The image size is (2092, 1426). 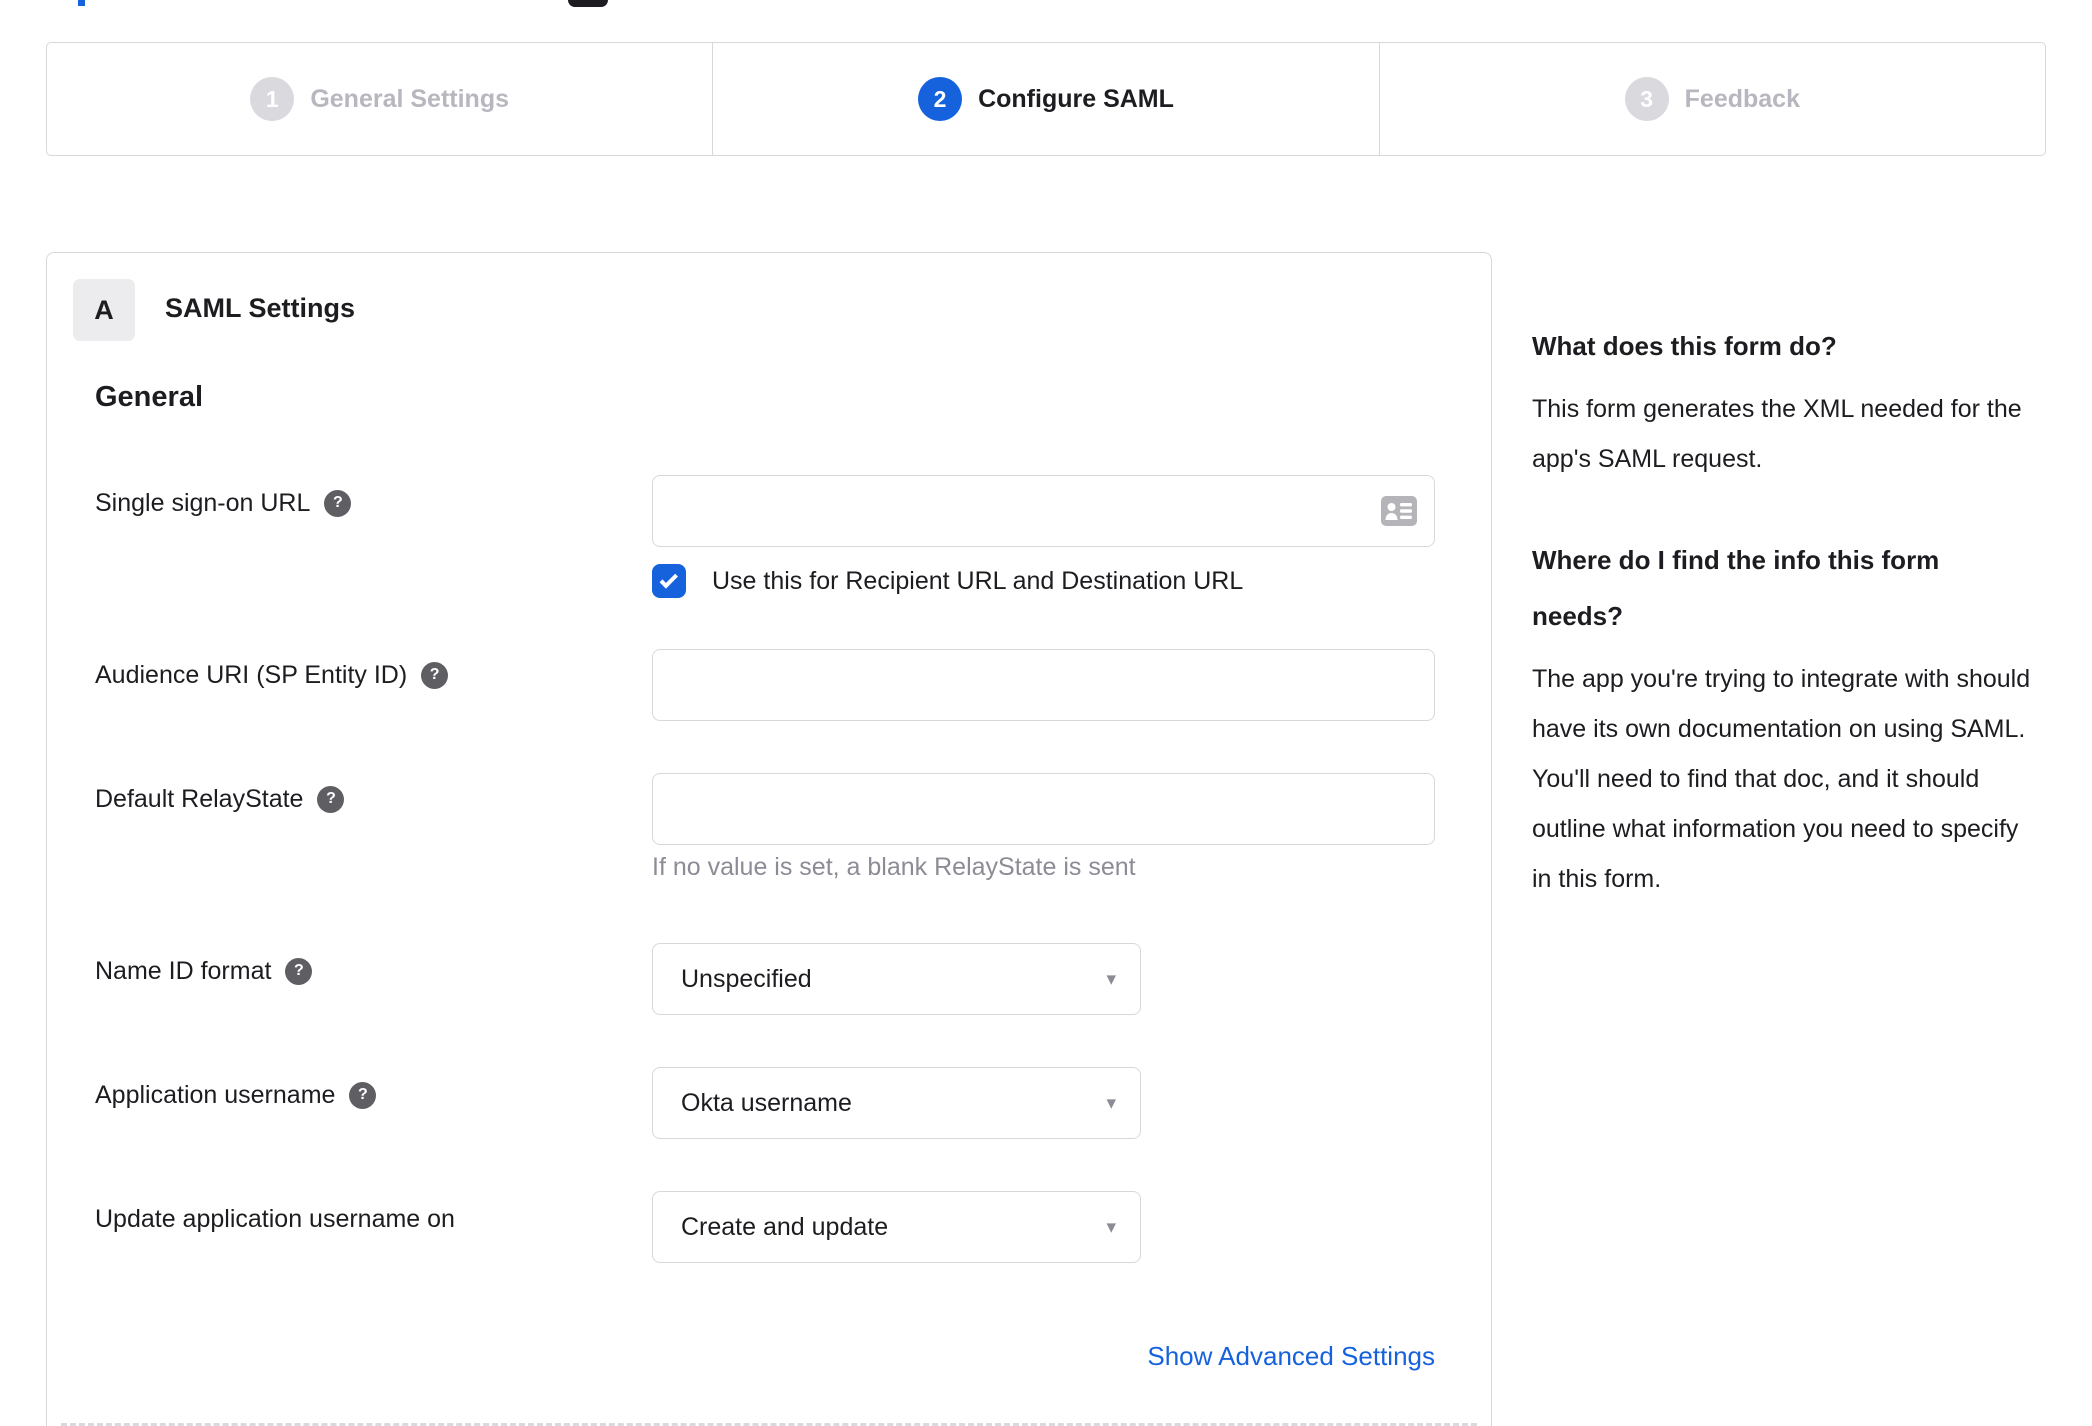 I want to click on sso-url-input, so click(x=1043, y=511).